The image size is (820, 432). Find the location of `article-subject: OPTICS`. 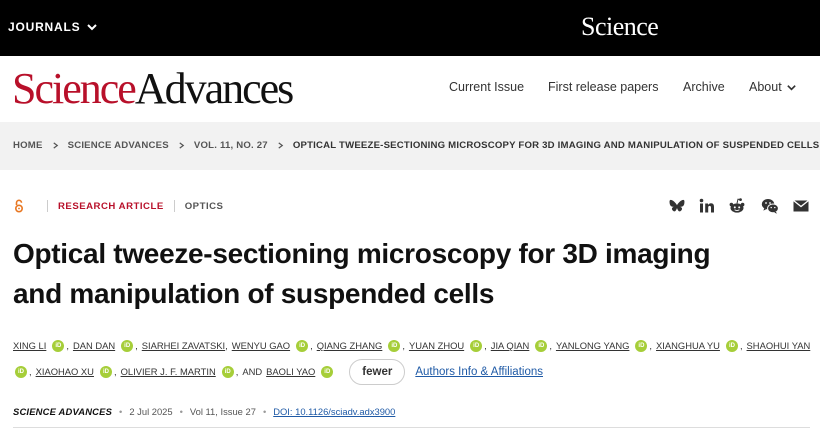

article-subject: OPTICS is located at coordinates (204, 206).